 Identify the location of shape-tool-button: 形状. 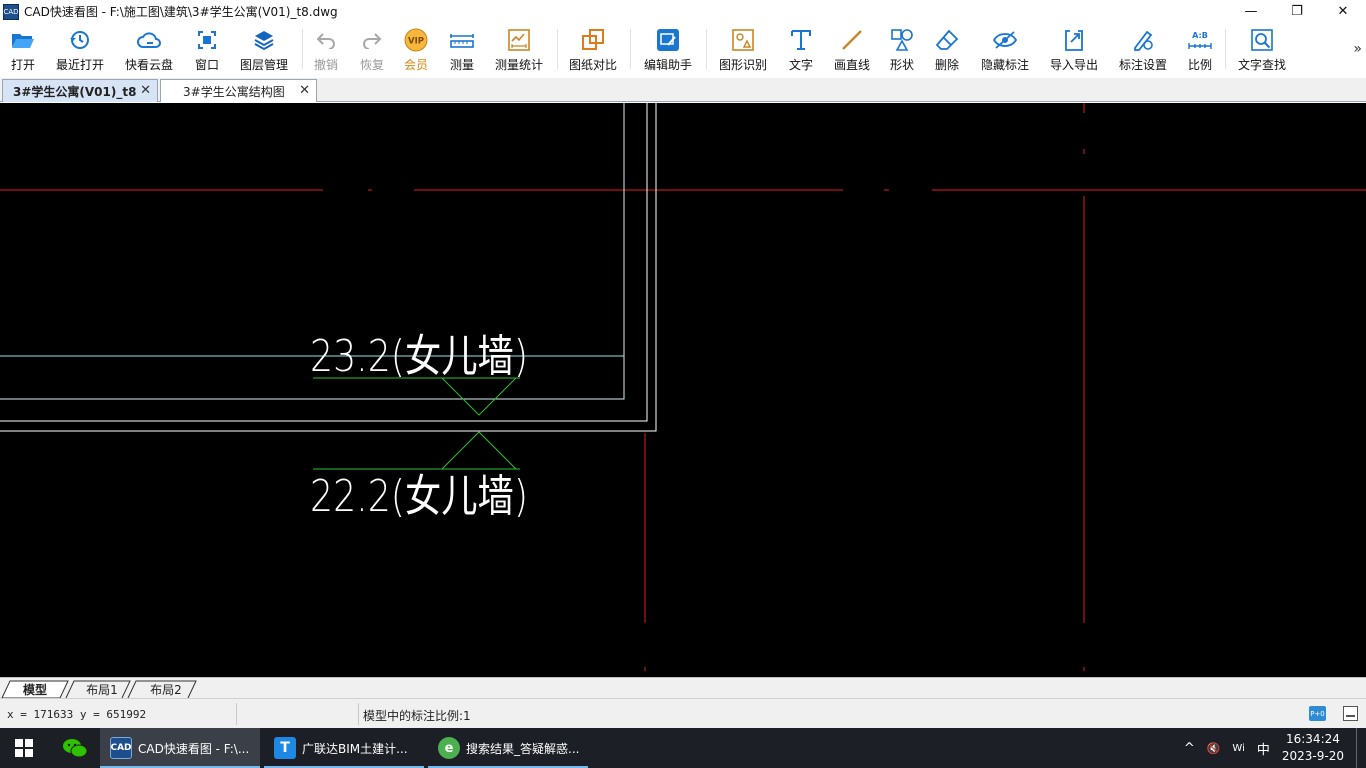
(902, 51).